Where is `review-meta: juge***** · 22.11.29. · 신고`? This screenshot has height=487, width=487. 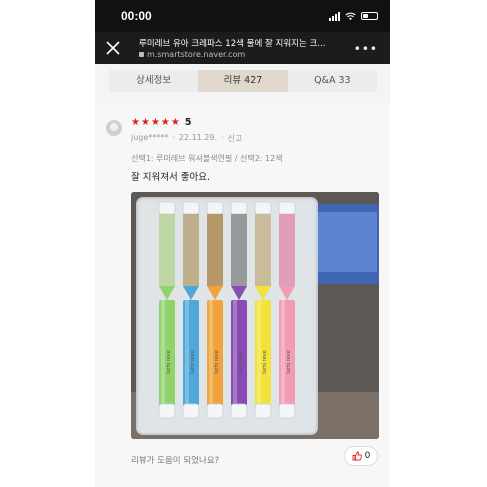 review-meta: juge***** · 22.11.29. · 신고 is located at coordinates (186, 138).